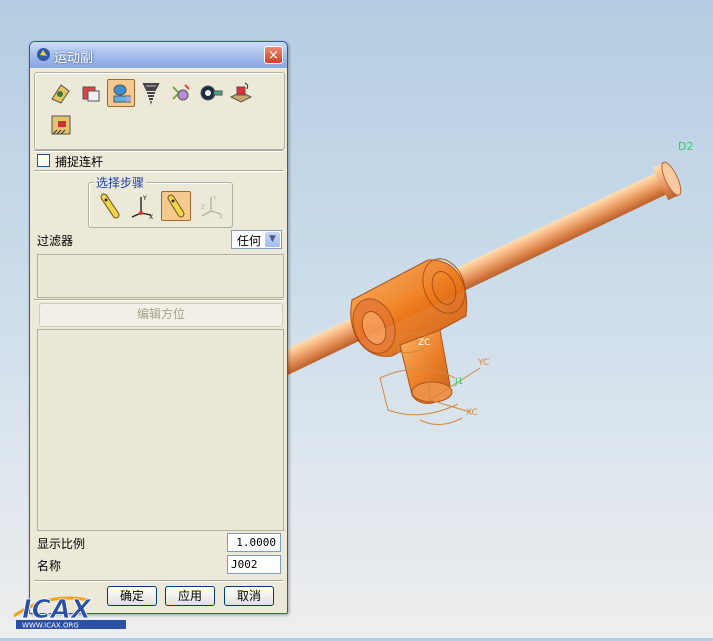  I want to click on planar-joint-icon, so click(241, 93).